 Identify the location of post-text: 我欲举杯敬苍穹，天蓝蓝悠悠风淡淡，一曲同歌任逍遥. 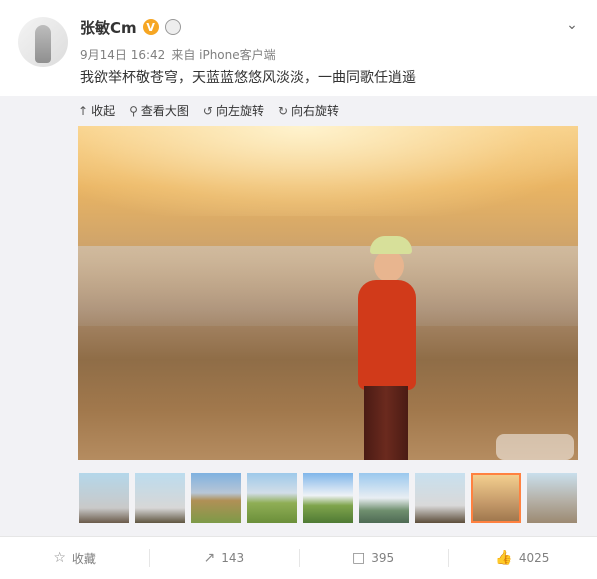
(248, 78).